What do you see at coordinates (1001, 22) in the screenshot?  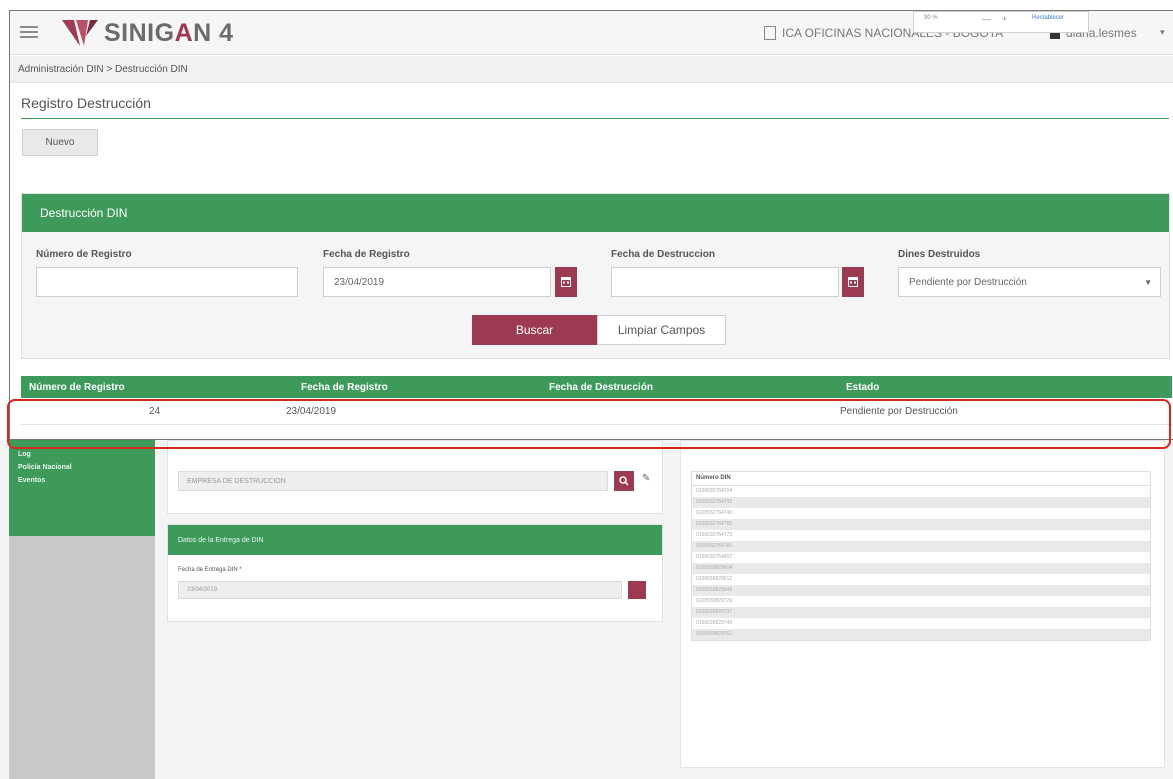 I see `zoom-popup: 90 % — + Restablecer` at bounding box center [1001, 22].